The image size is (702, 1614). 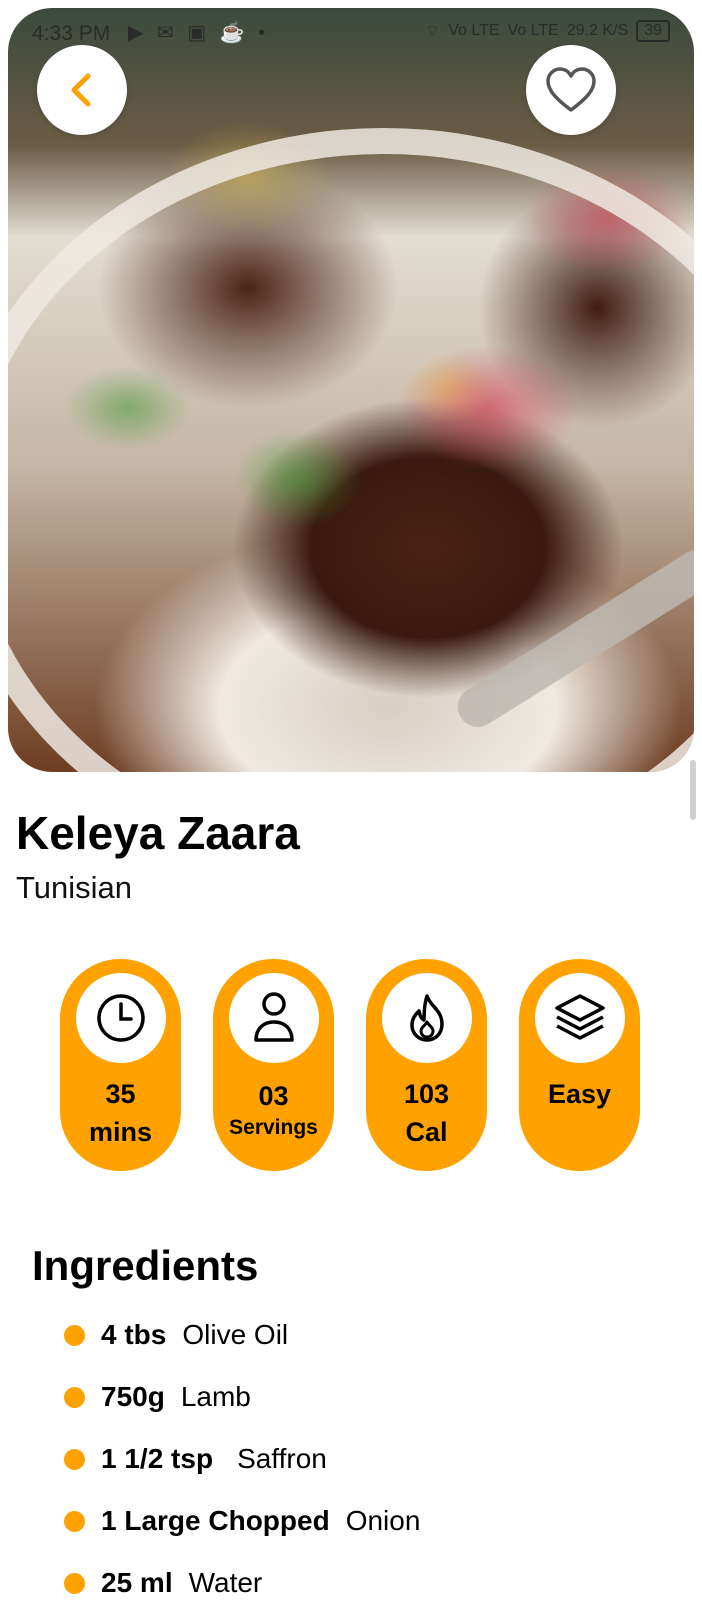 I want to click on stat-time-value: 35 mins, so click(x=120, y=1113).